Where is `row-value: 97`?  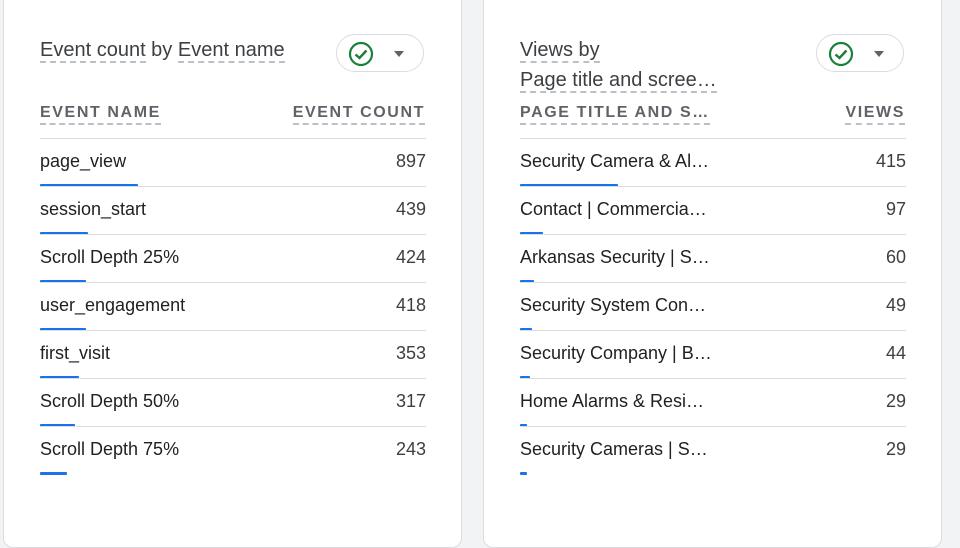
row-value: 97 is located at coordinates (895, 209).